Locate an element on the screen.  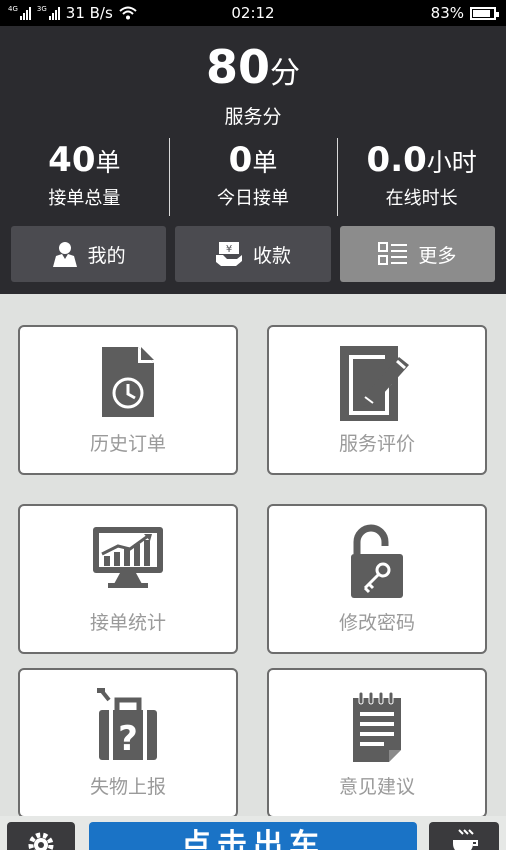
battery-fill is located at coordinates (481, 13).